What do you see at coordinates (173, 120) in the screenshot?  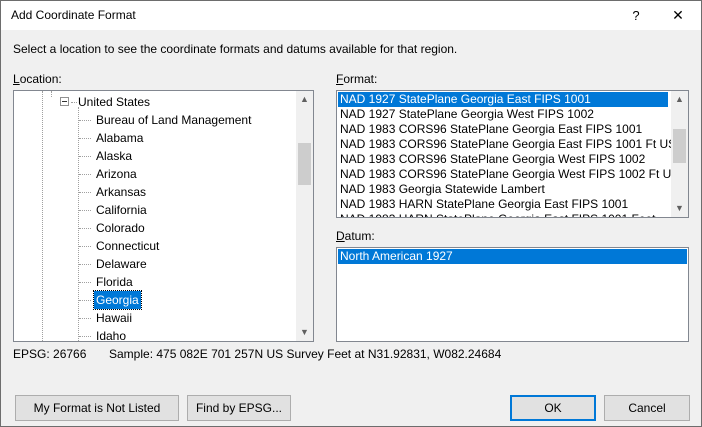 I see `tree-item-bureau-of-land-management: Bureau of Land Management` at bounding box center [173, 120].